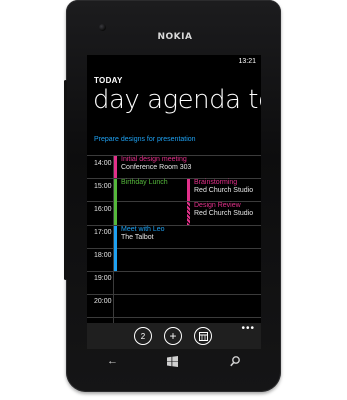 This screenshot has width=347, height=400. I want to click on day-number: 2, so click(143, 336).